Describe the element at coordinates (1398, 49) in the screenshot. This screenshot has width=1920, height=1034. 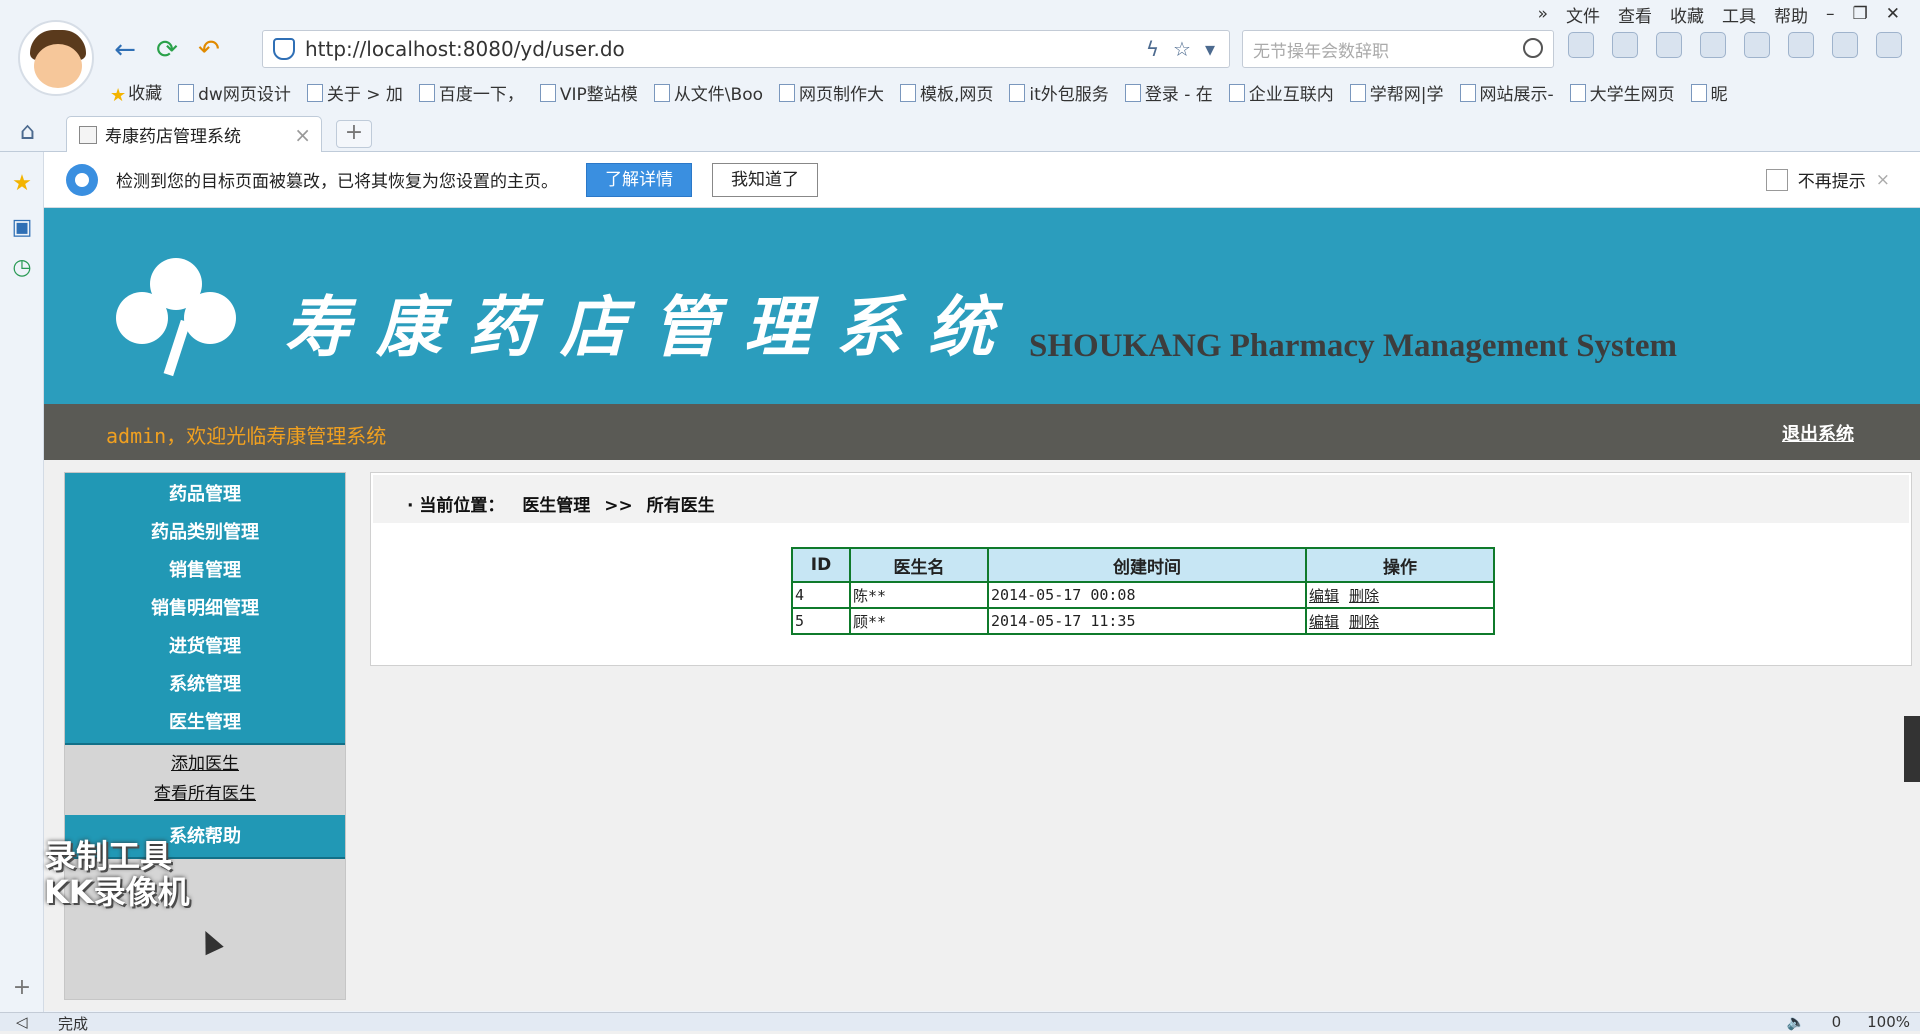
I see `search-box: 无节操年会数辞职` at that location.